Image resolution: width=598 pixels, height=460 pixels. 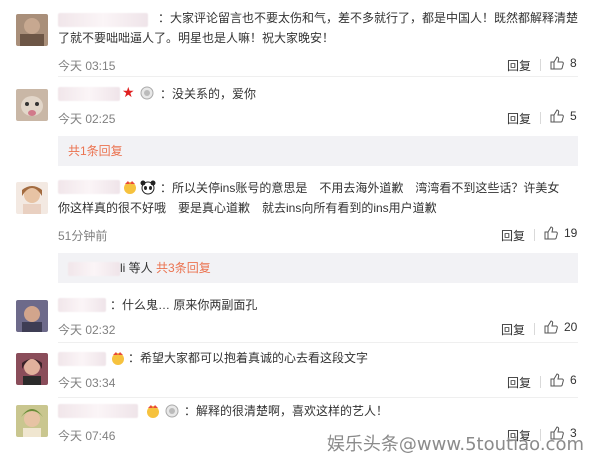 I want to click on replies-bar: 共1条回复, so click(x=318, y=151).